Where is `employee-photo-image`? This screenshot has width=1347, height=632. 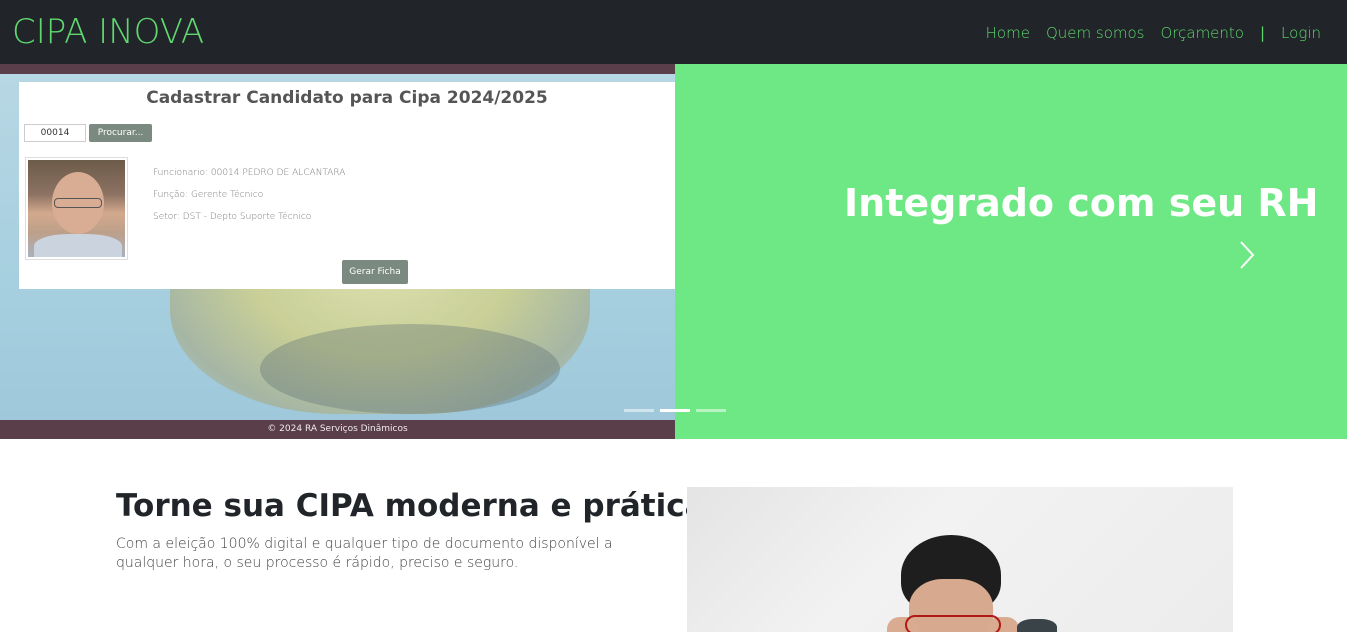 employee-photo-image is located at coordinates (76, 208).